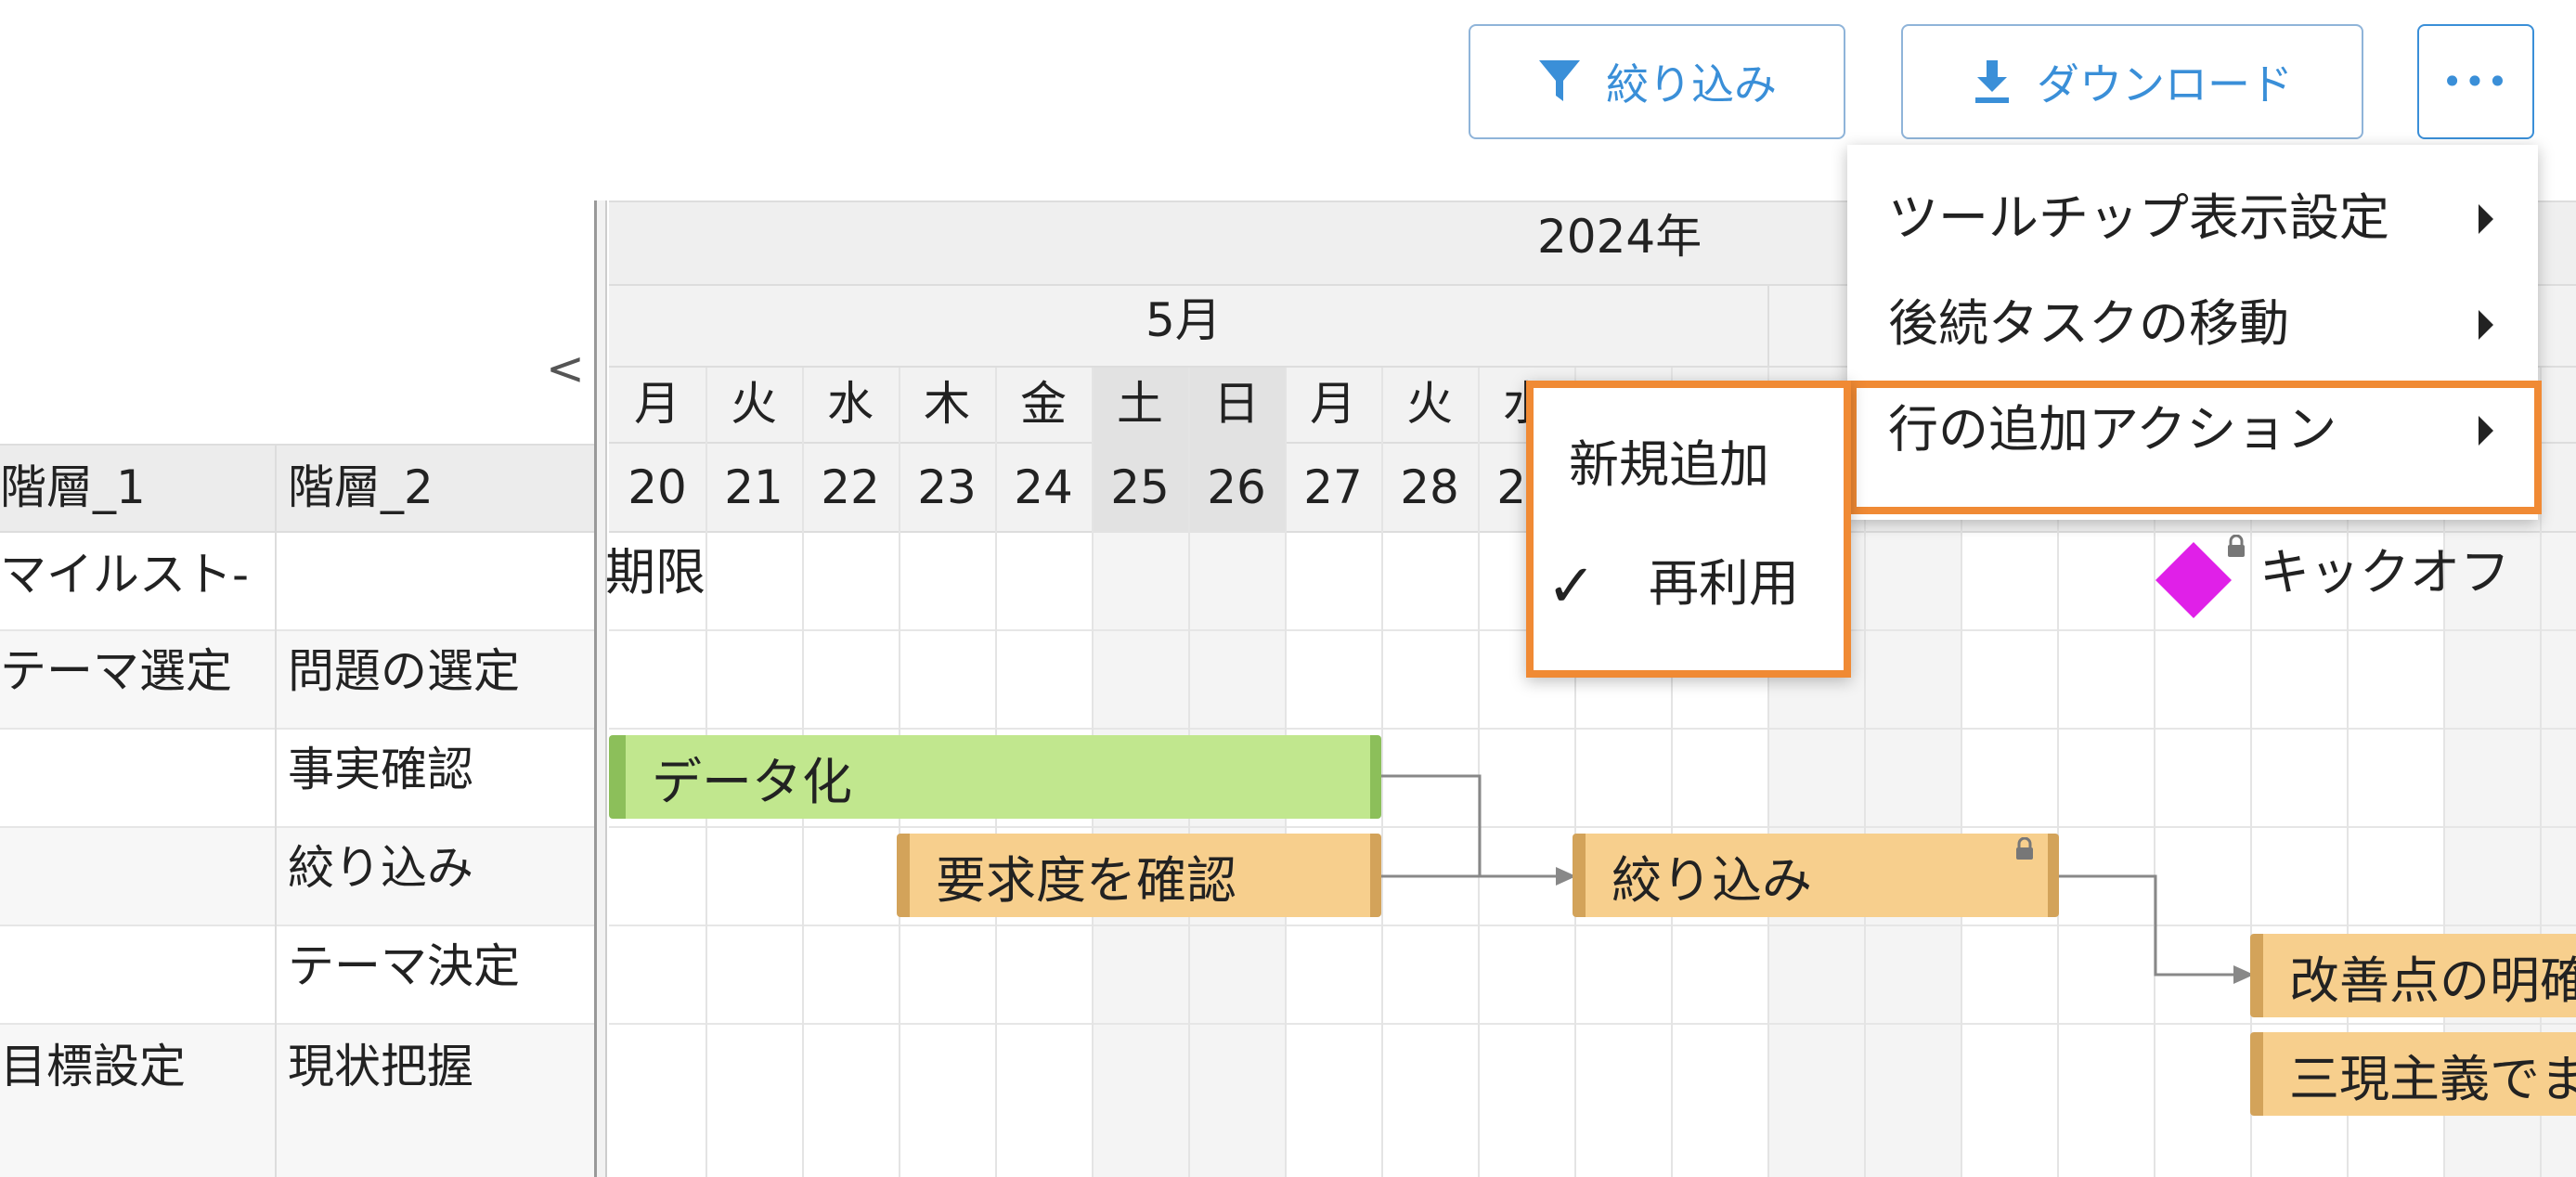 The width and height of the screenshot is (2576, 1177). I want to click on checkmark-icon: ✓, so click(1572, 587).